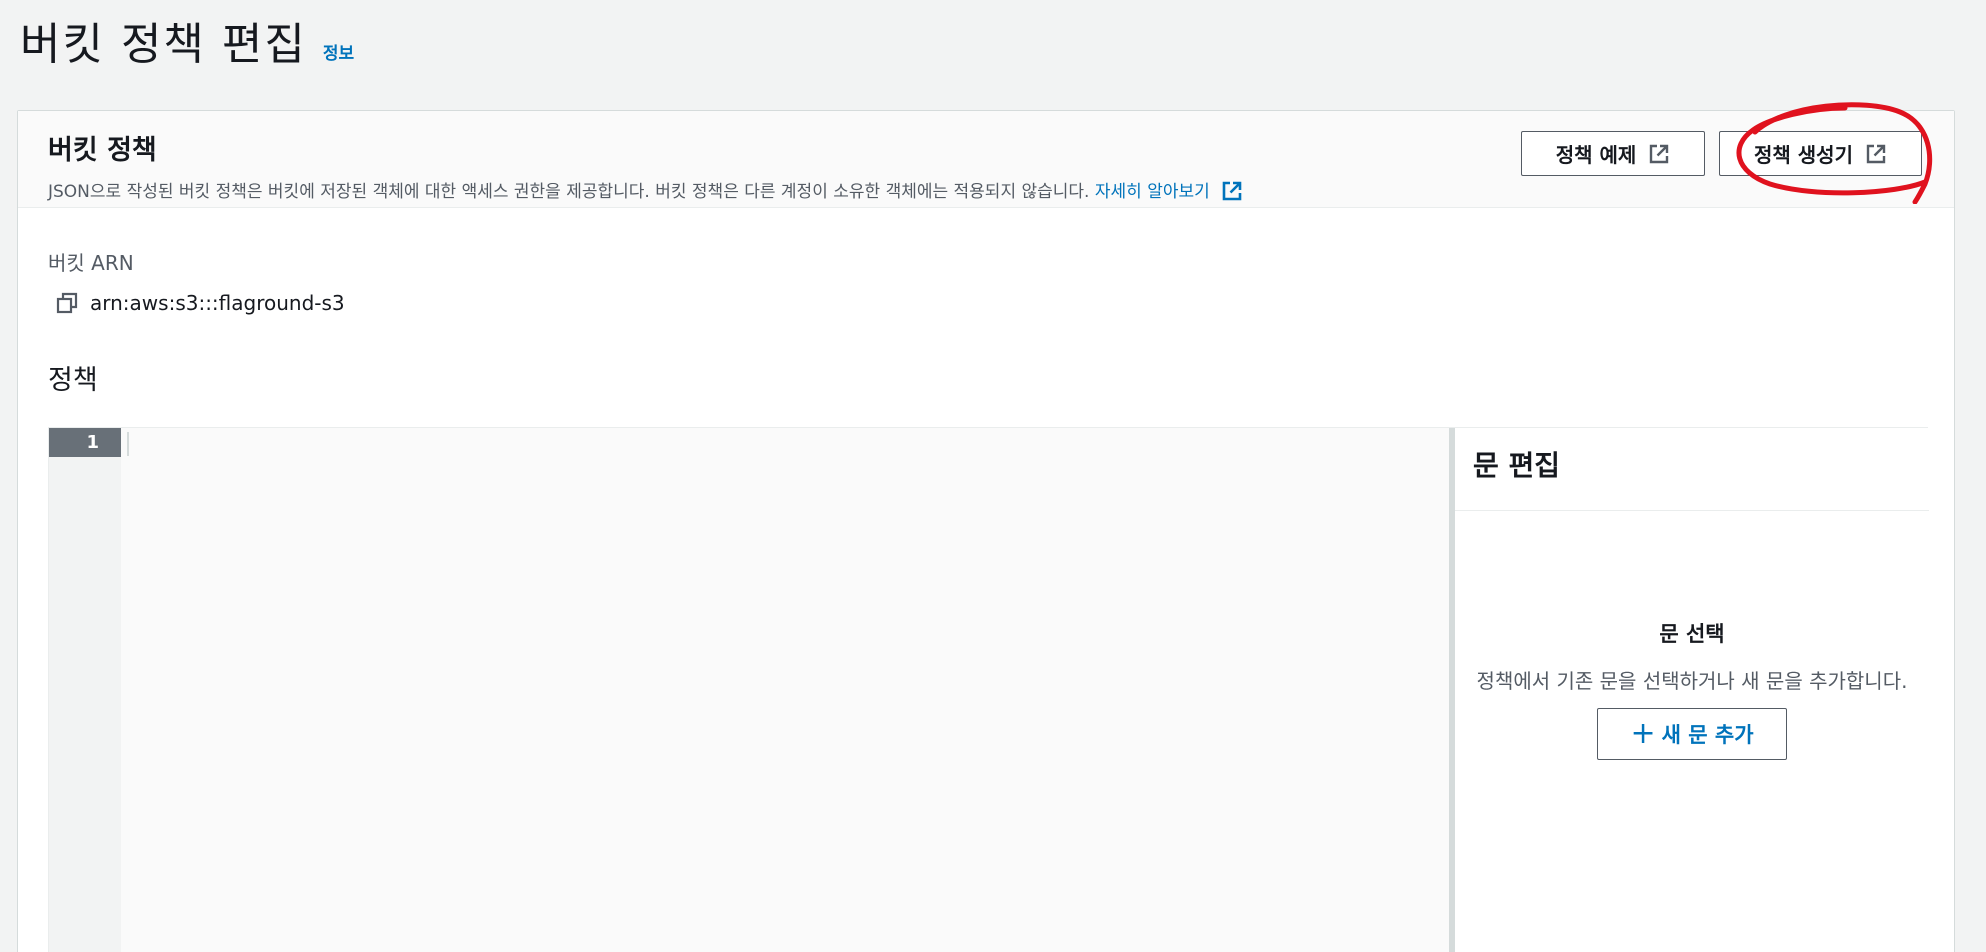 The width and height of the screenshot is (1986, 952). What do you see at coordinates (1692, 681) in the screenshot?
I see `select-statement-description: 정책에서 기존 문을 선택하거나 새 문을 추가합니다.` at bounding box center [1692, 681].